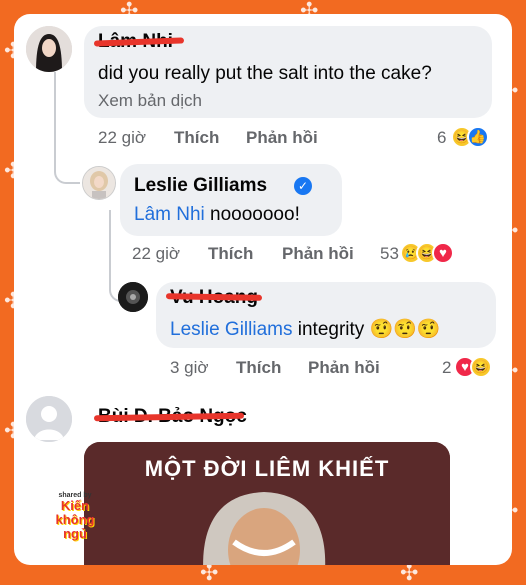  Describe the element at coordinates (481, 367) in the screenshot. I see `haha-icon: 😆` at that location.